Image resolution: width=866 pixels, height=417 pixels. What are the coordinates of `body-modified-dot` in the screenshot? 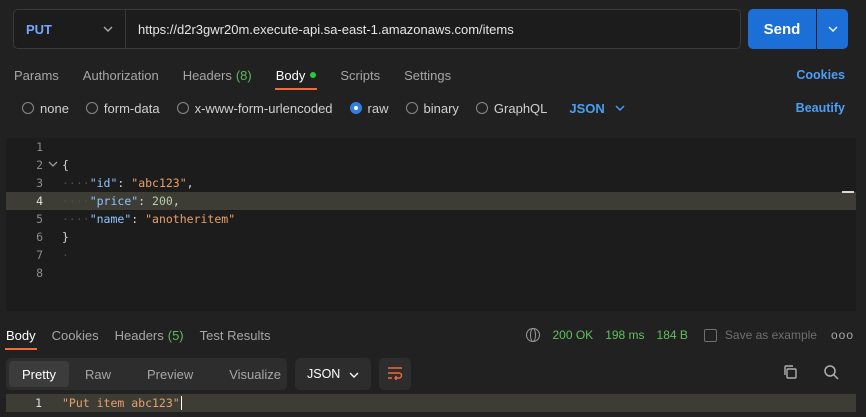 It's located at (313, 75).